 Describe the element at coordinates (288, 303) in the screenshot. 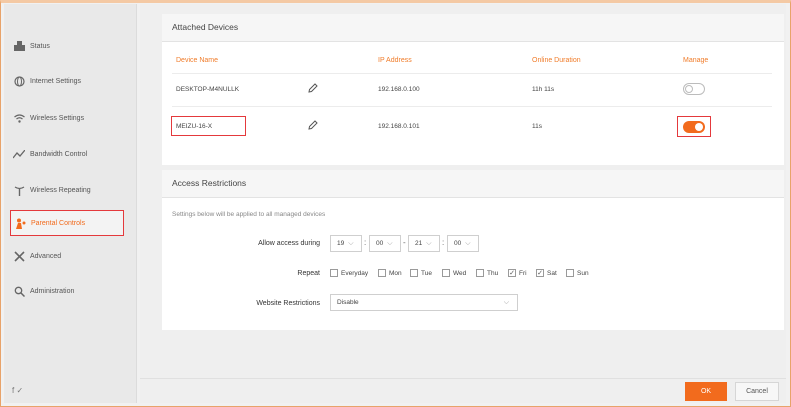

I see `website-restrictions-label: Website Restrictions` at that location.